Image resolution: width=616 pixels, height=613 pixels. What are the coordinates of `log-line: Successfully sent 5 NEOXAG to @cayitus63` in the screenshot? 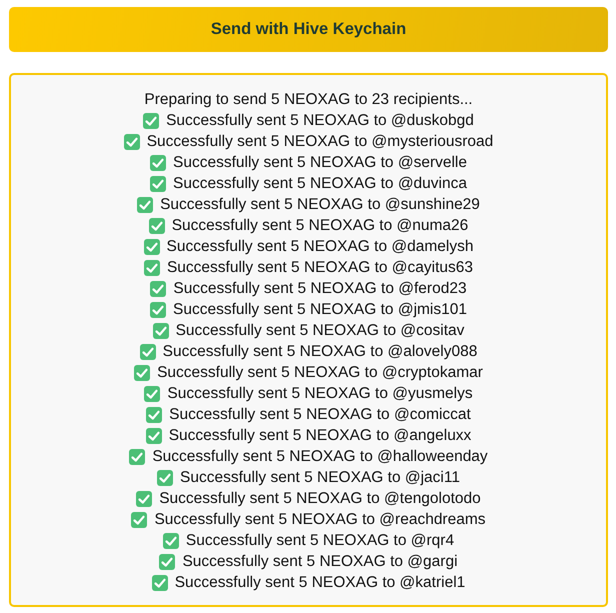 It's located at (320, 267).